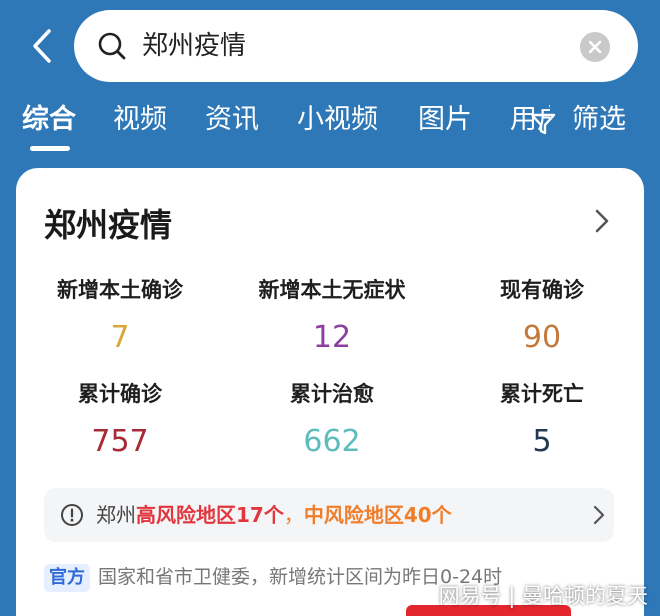 The image size is (660, 616). I want to click on official-badge: 官方, so click(67, 578).